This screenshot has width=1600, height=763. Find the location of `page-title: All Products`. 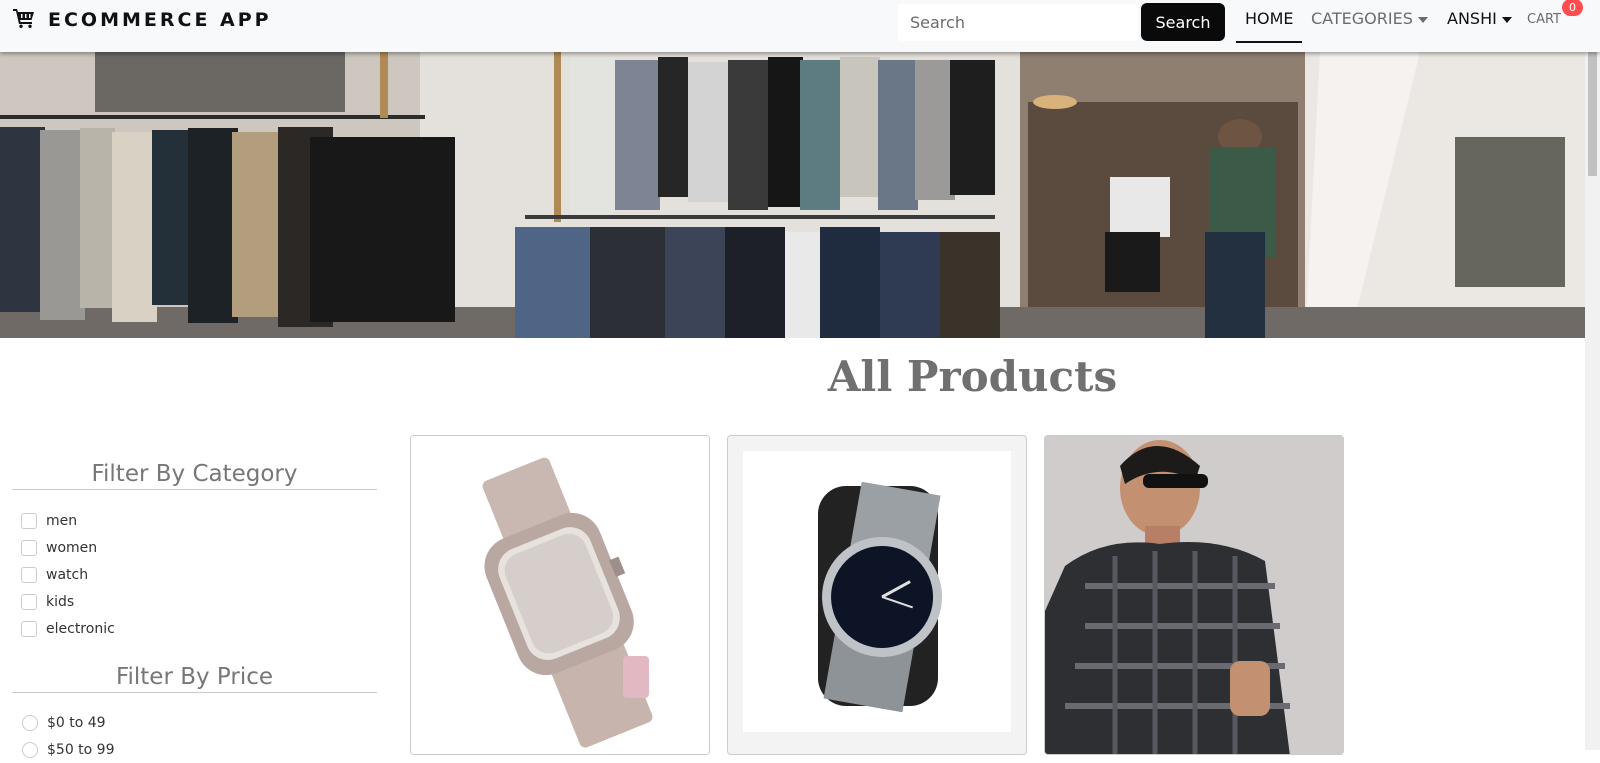

page-title: All Products is located at coordinates (972, 376).